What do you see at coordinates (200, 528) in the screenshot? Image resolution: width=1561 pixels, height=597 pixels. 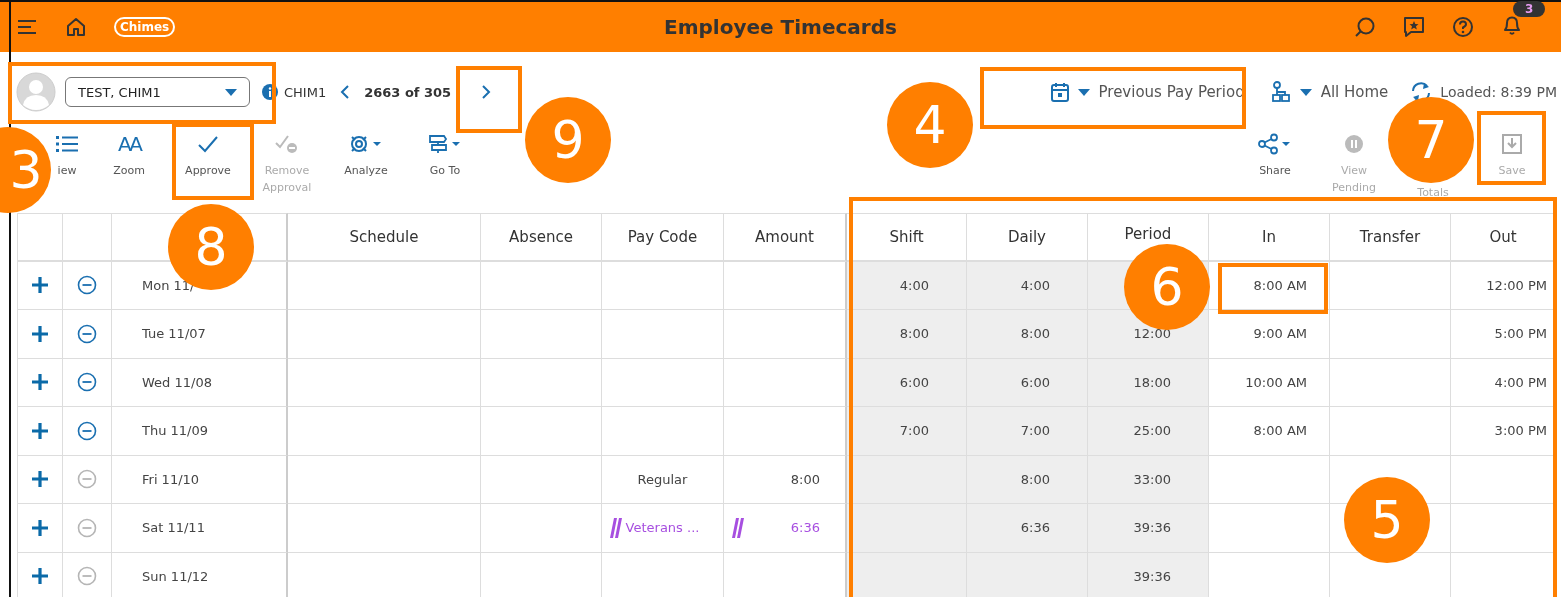 I see `table-cell: Sat 11/11` at bounding box center [200, 528].